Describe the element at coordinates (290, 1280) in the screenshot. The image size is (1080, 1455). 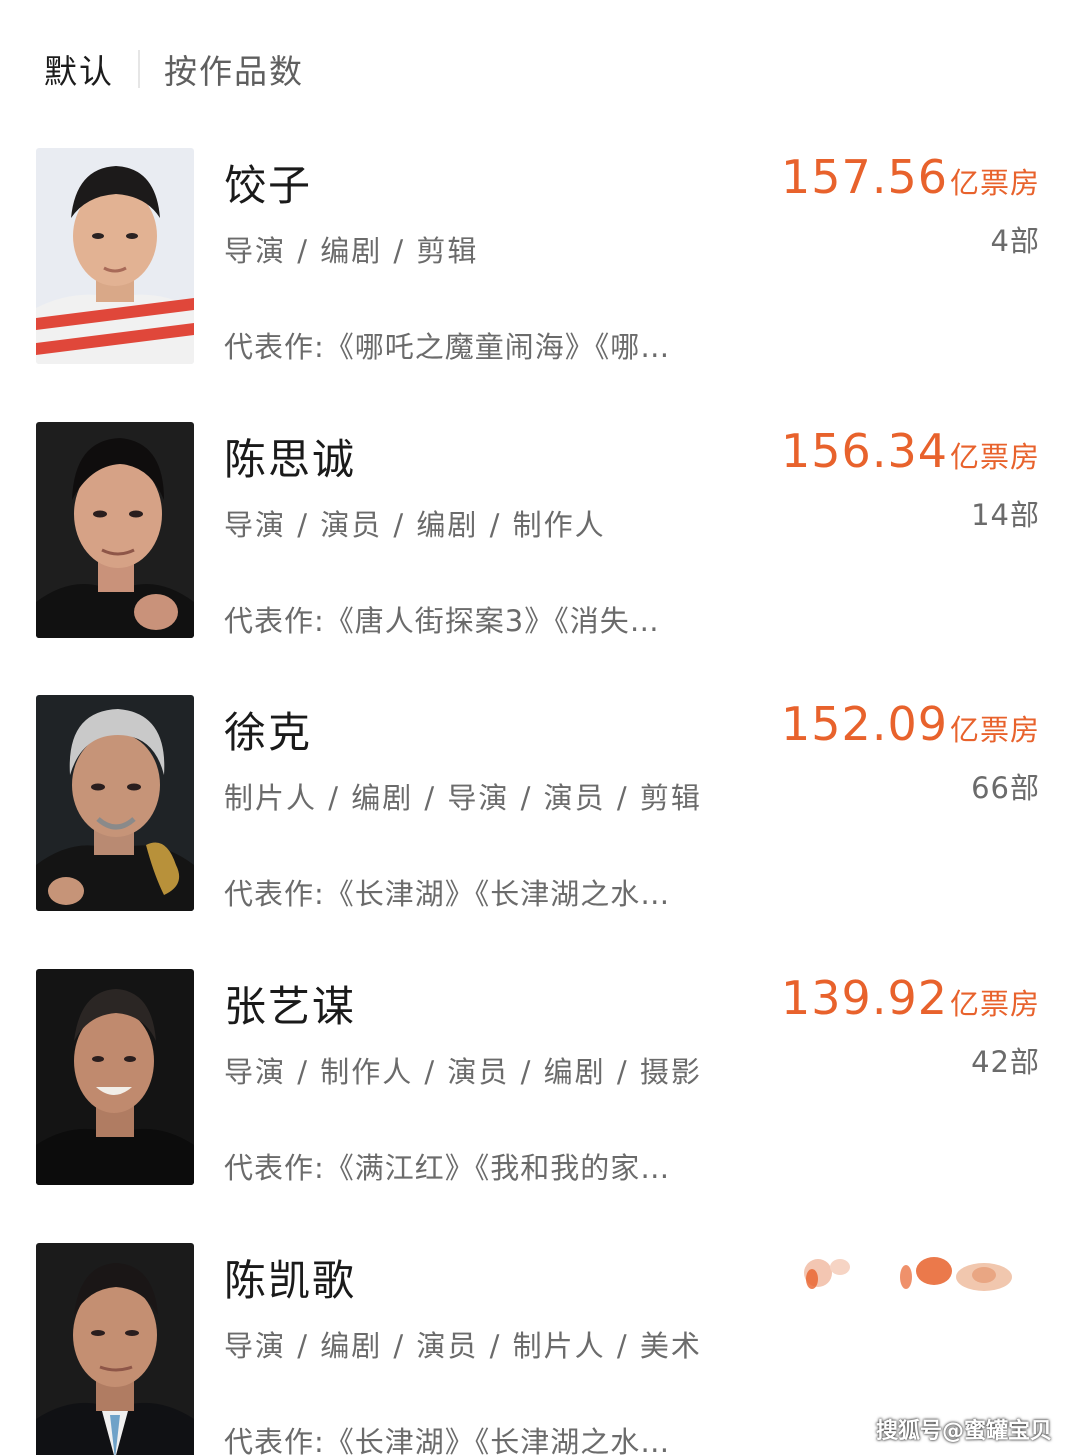
I see `person-name: 陈凯歌` at that location.